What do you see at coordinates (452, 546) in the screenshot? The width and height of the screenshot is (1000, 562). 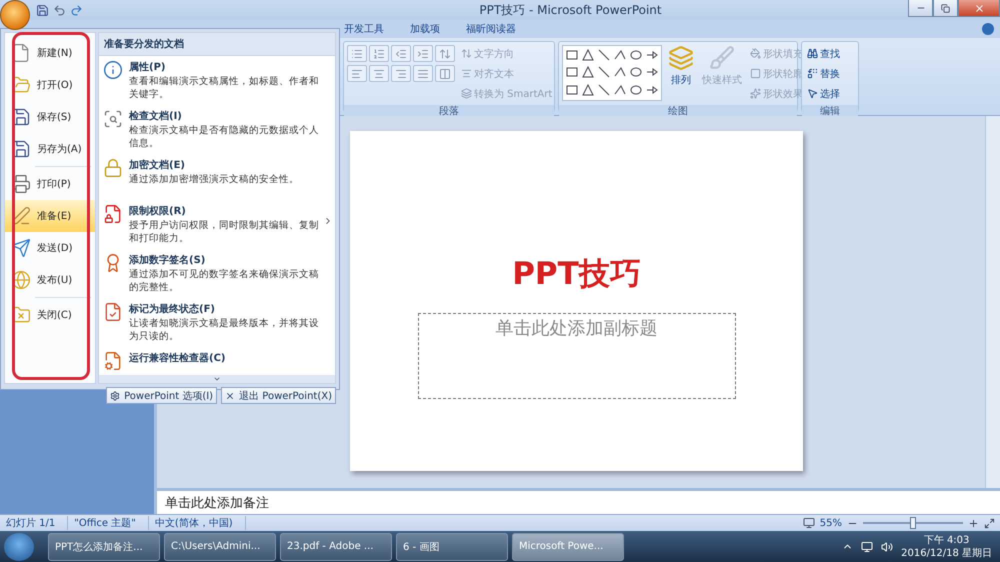 I see `taskbar-button: 6 - 画图` at bounding box center [452, 546].